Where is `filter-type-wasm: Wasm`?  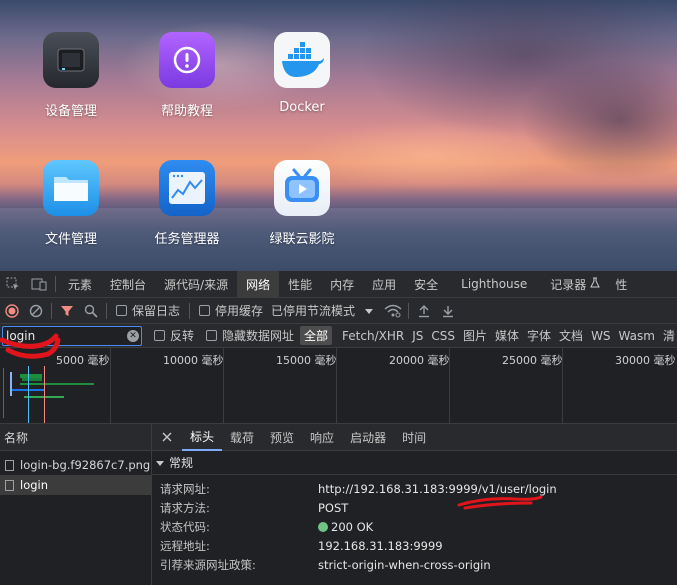
filter-type-wasm: Wasm is located at coordinates (637, 336).